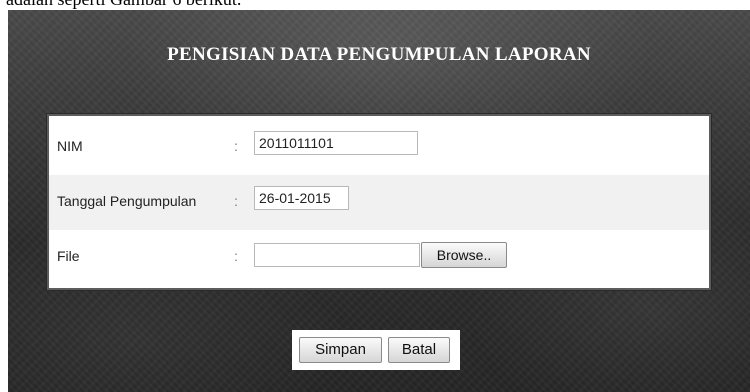 This screenshot has height=392, width=750. What do you see at coordinates (123, 5) in the screenshot?
I see `document-caption-text: adalah seperti Gambar 6 berikut.` at bounding box center [123, 5].